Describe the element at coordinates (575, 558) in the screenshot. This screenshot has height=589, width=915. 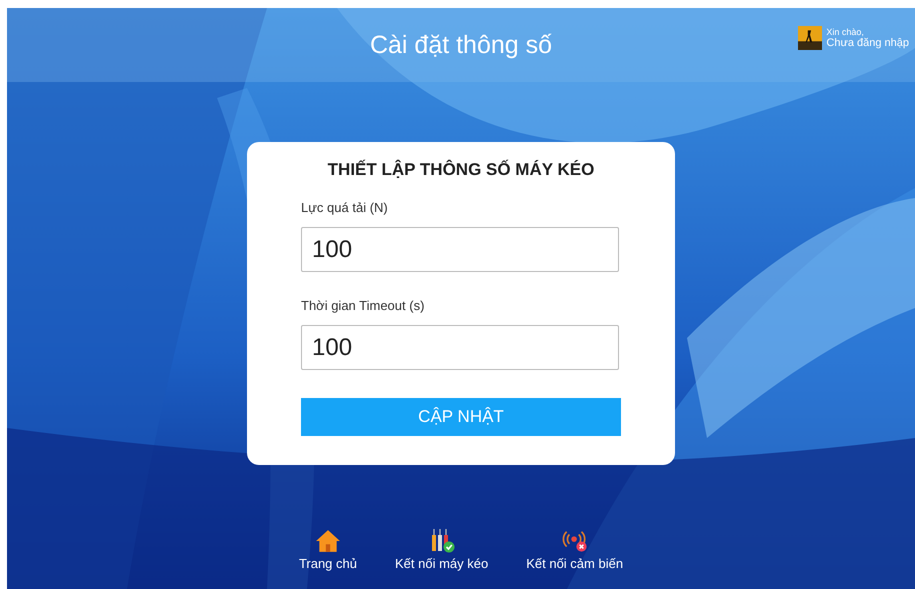
I see `nav-item: Kết nối cảm biến` at that location.